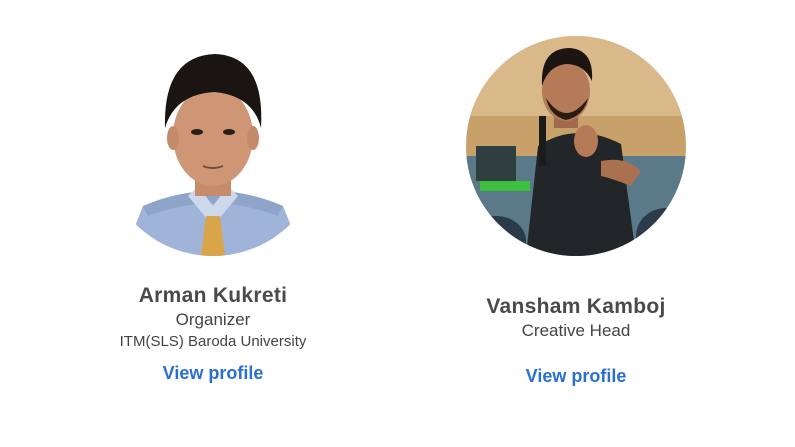 This screenshot has width=795, height=447. What do you see at coordinates (213, 319) in the screenshot?
I see `member-role: Organizer` at bounding box center [213, 319].